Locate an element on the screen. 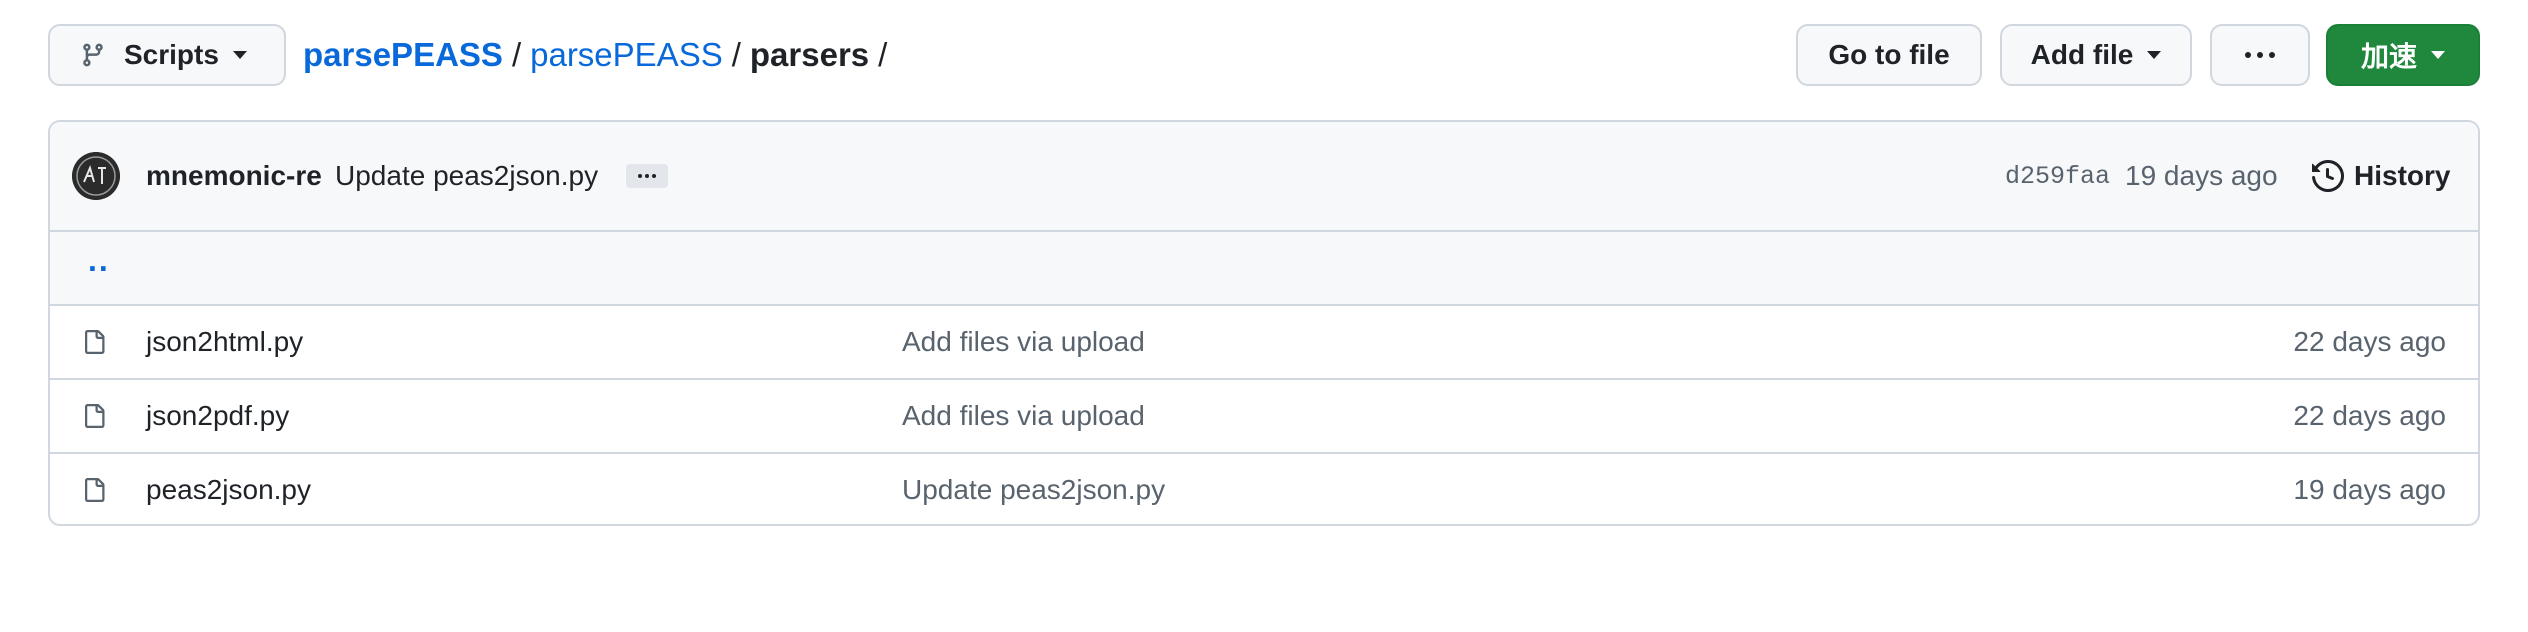 This screenshot has height=632, width=2528. speed-label: 加速 is located at coordinates (2388, 56).